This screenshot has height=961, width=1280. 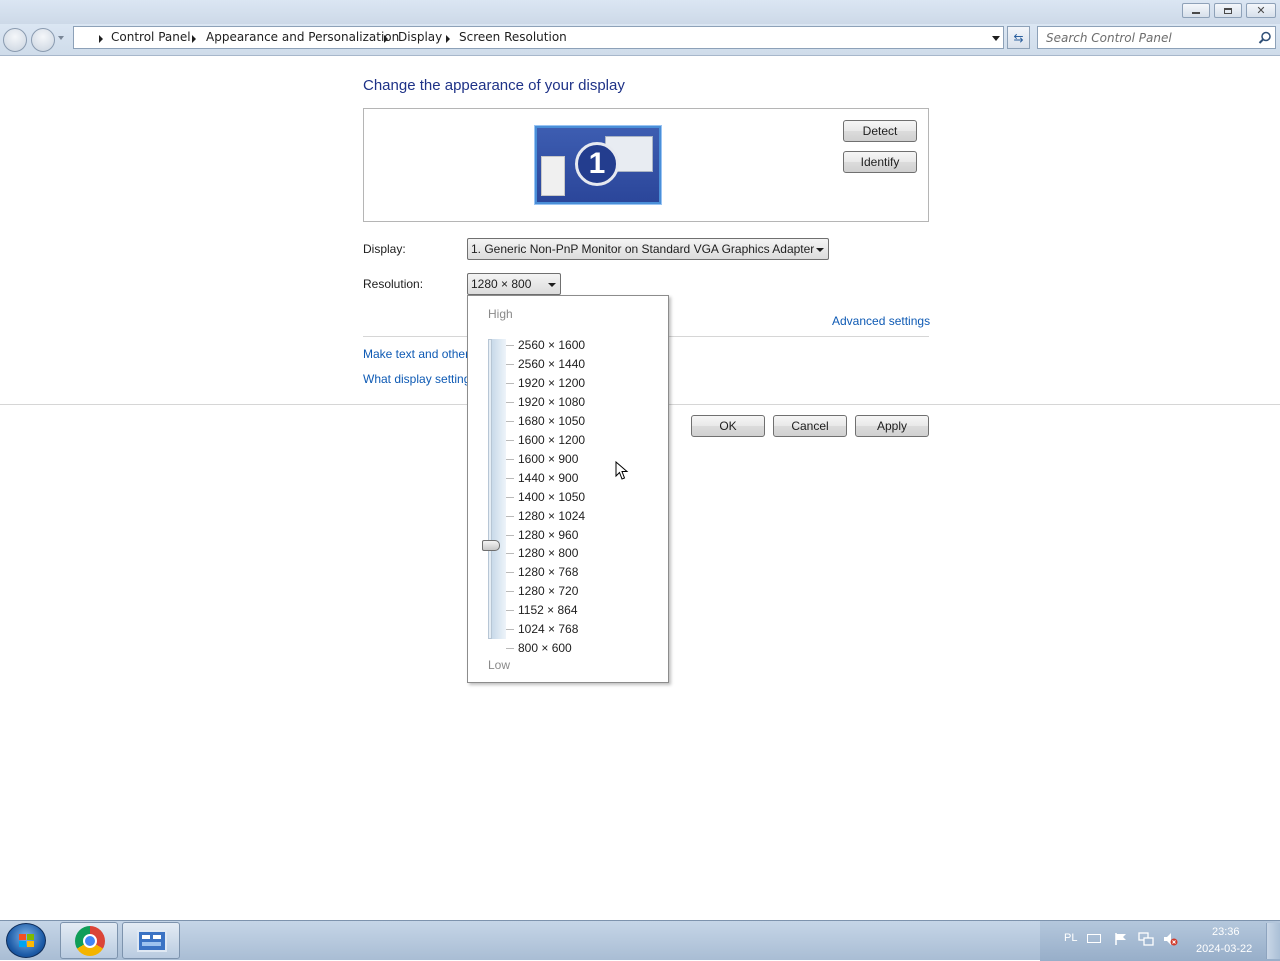 I want to click on search-icon, so click(x=1265, y=38).